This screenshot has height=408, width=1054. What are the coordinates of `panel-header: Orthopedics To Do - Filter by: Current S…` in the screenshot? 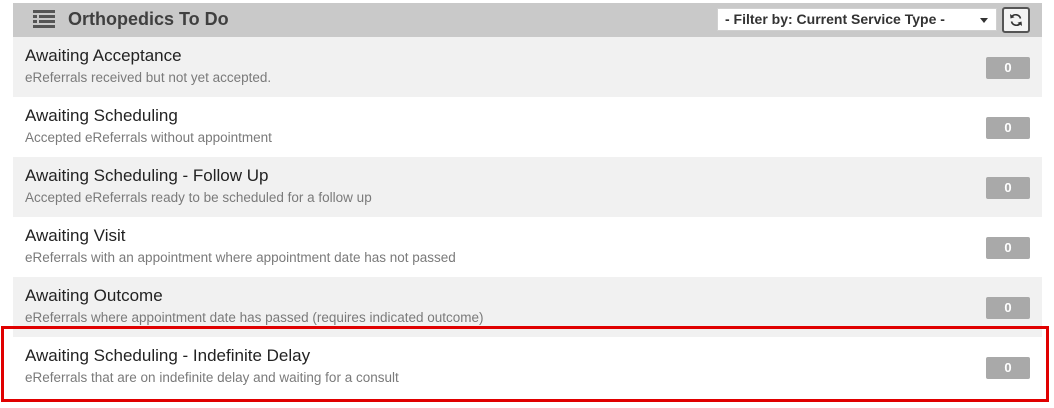 It's located at (527, 20).